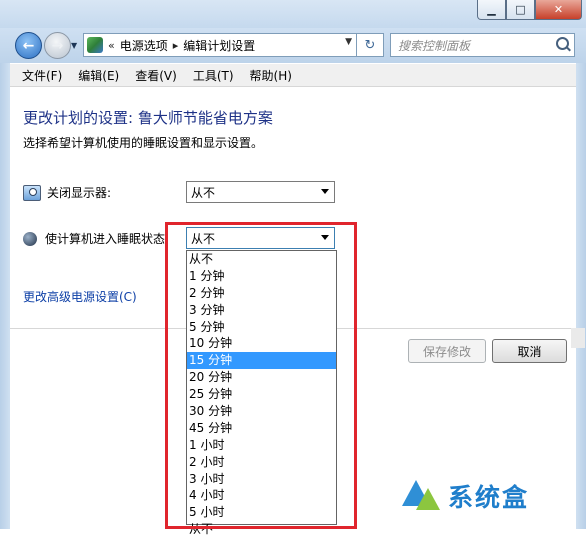 This screenshot has width=586, height=538. I want to click on menu-view: 查看(V), so click(156, 75).